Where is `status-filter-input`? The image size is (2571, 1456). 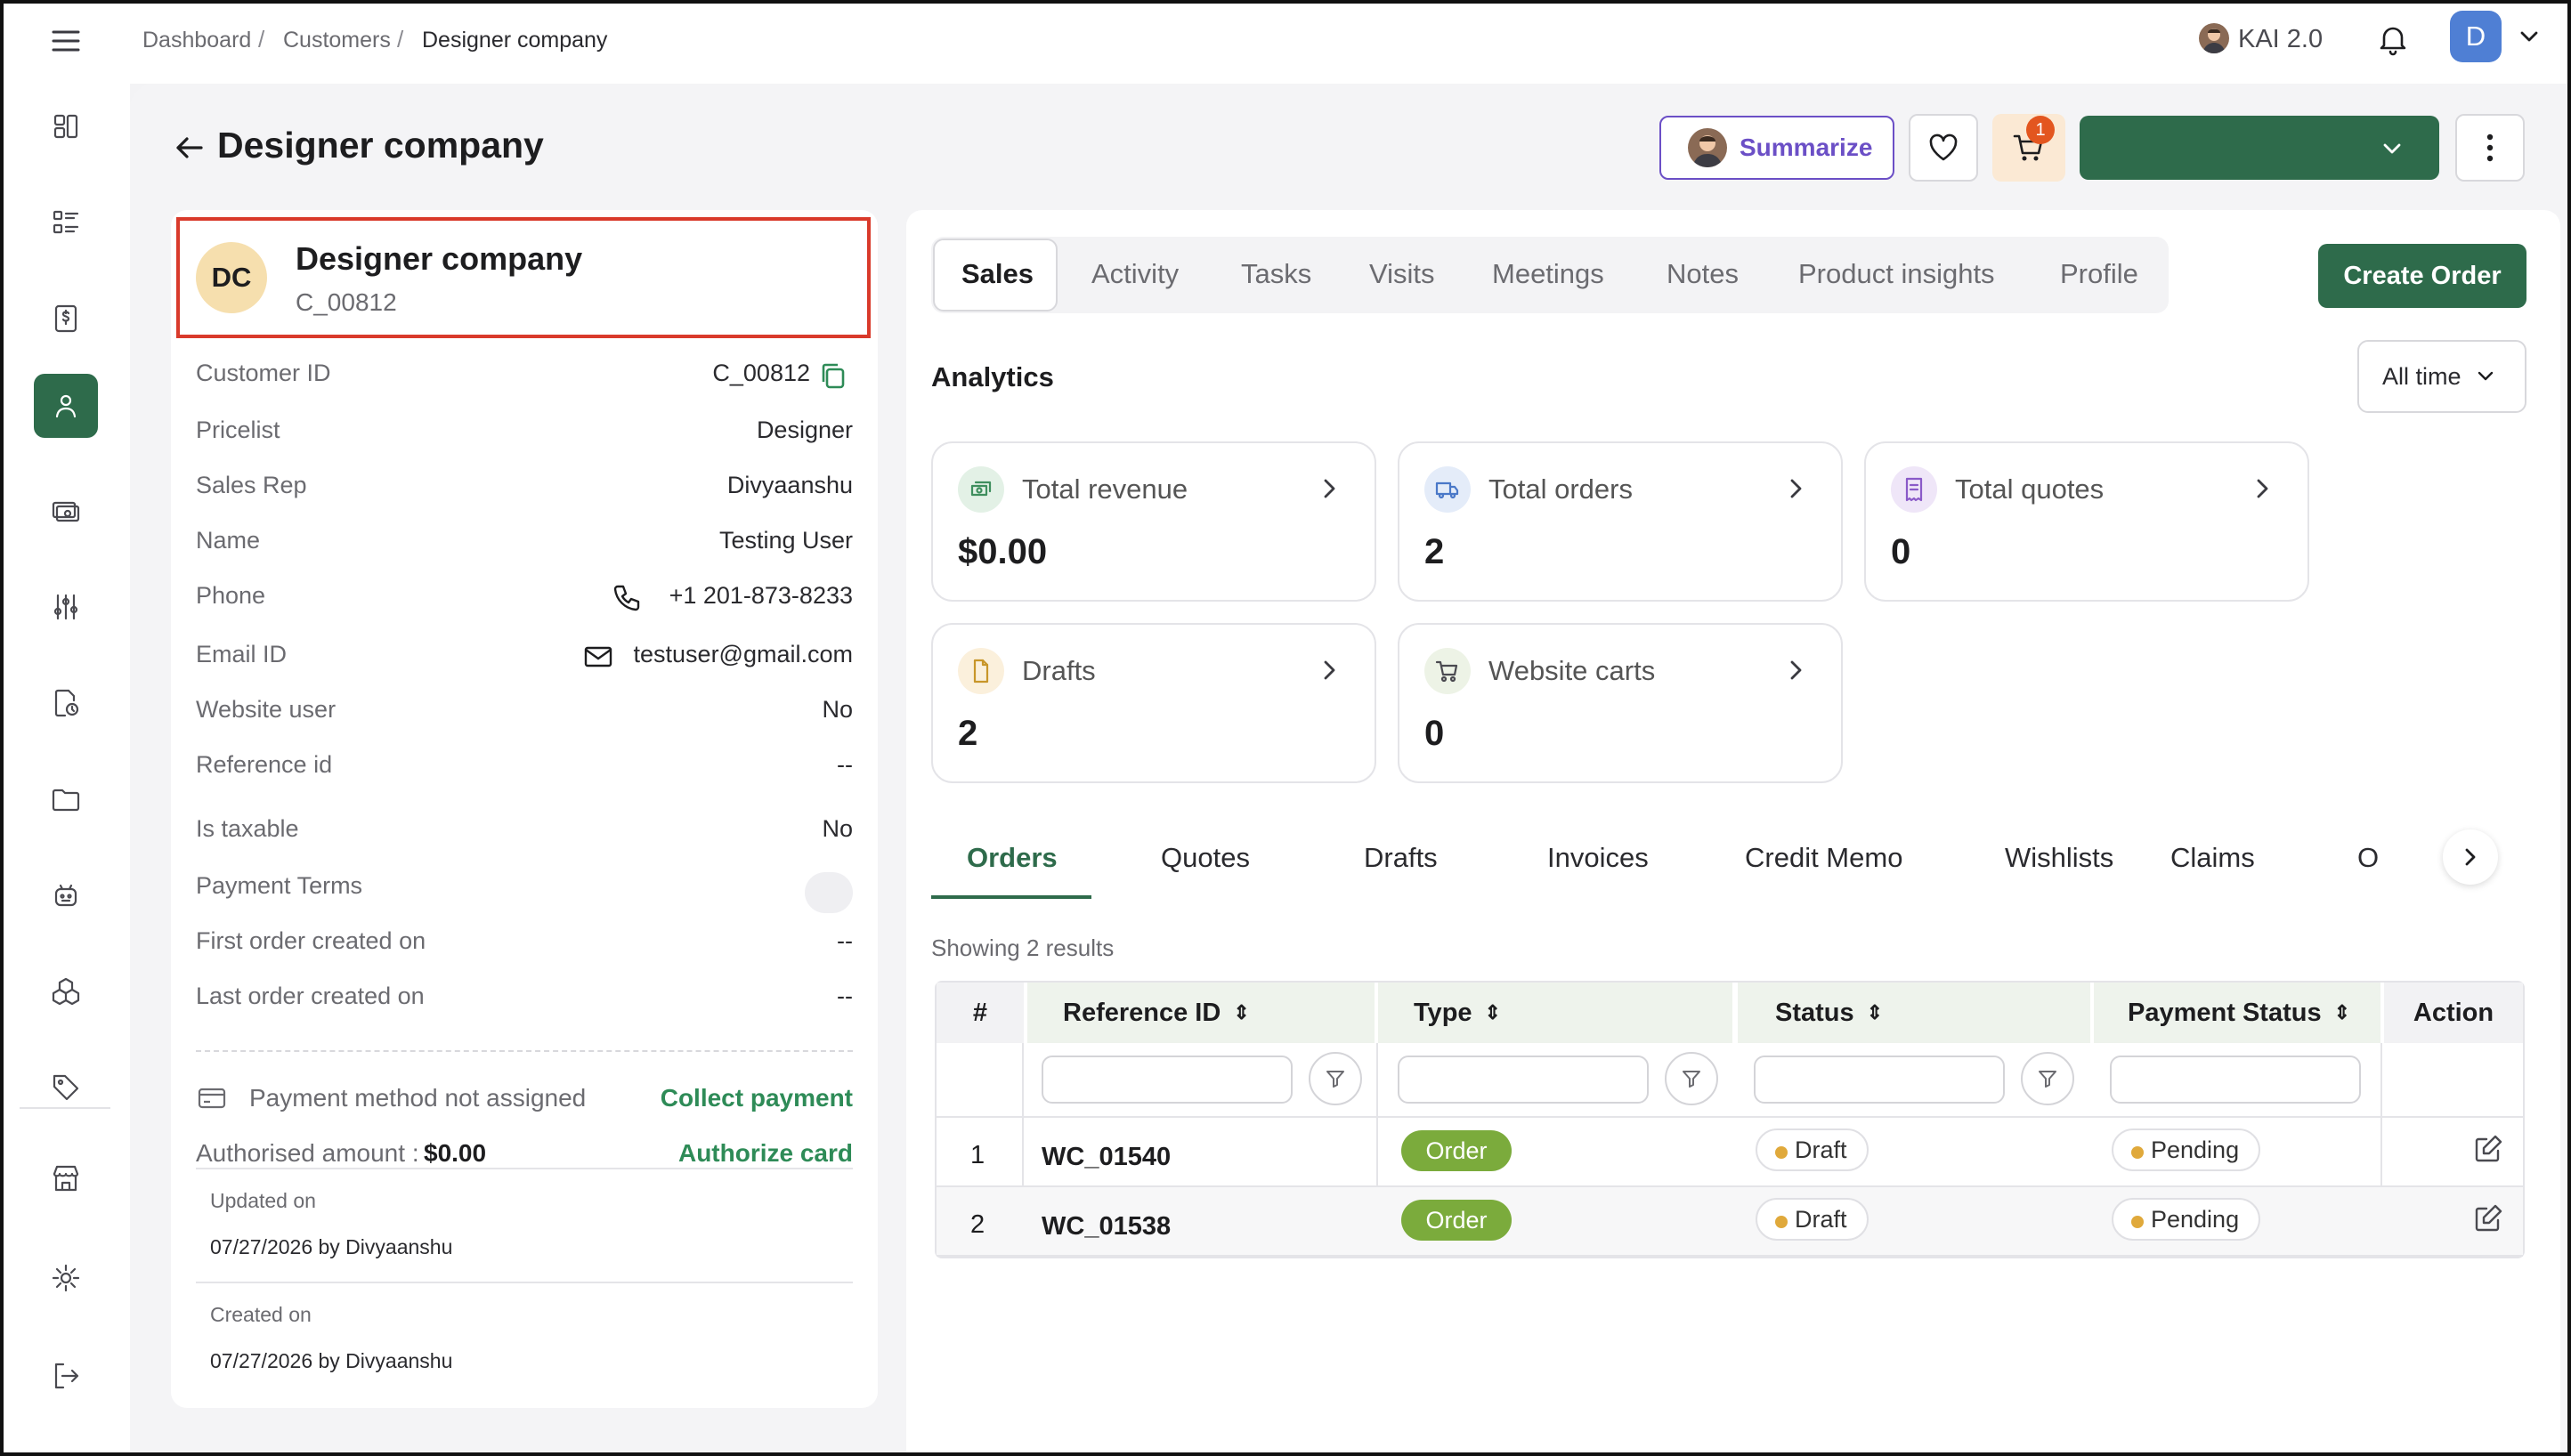
status-filter-input is located at coordinates (1879, 1080).